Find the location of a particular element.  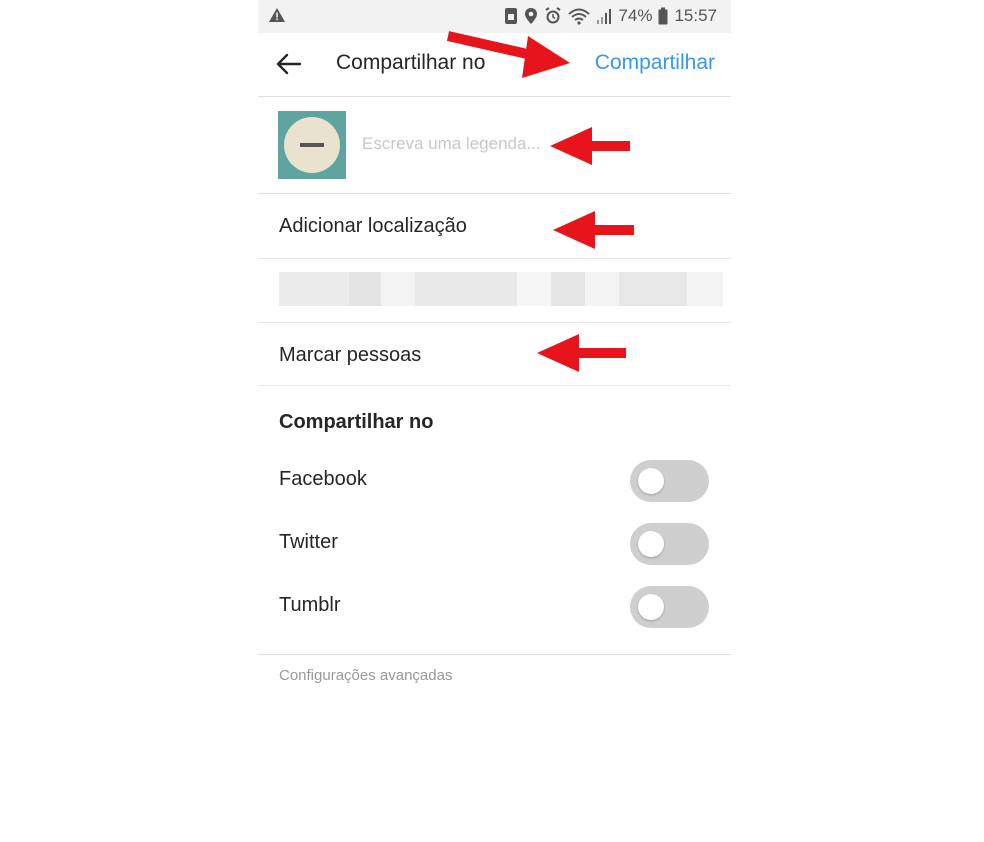

add-location-label: Adicionar localização is located at coordinates (373, 226).